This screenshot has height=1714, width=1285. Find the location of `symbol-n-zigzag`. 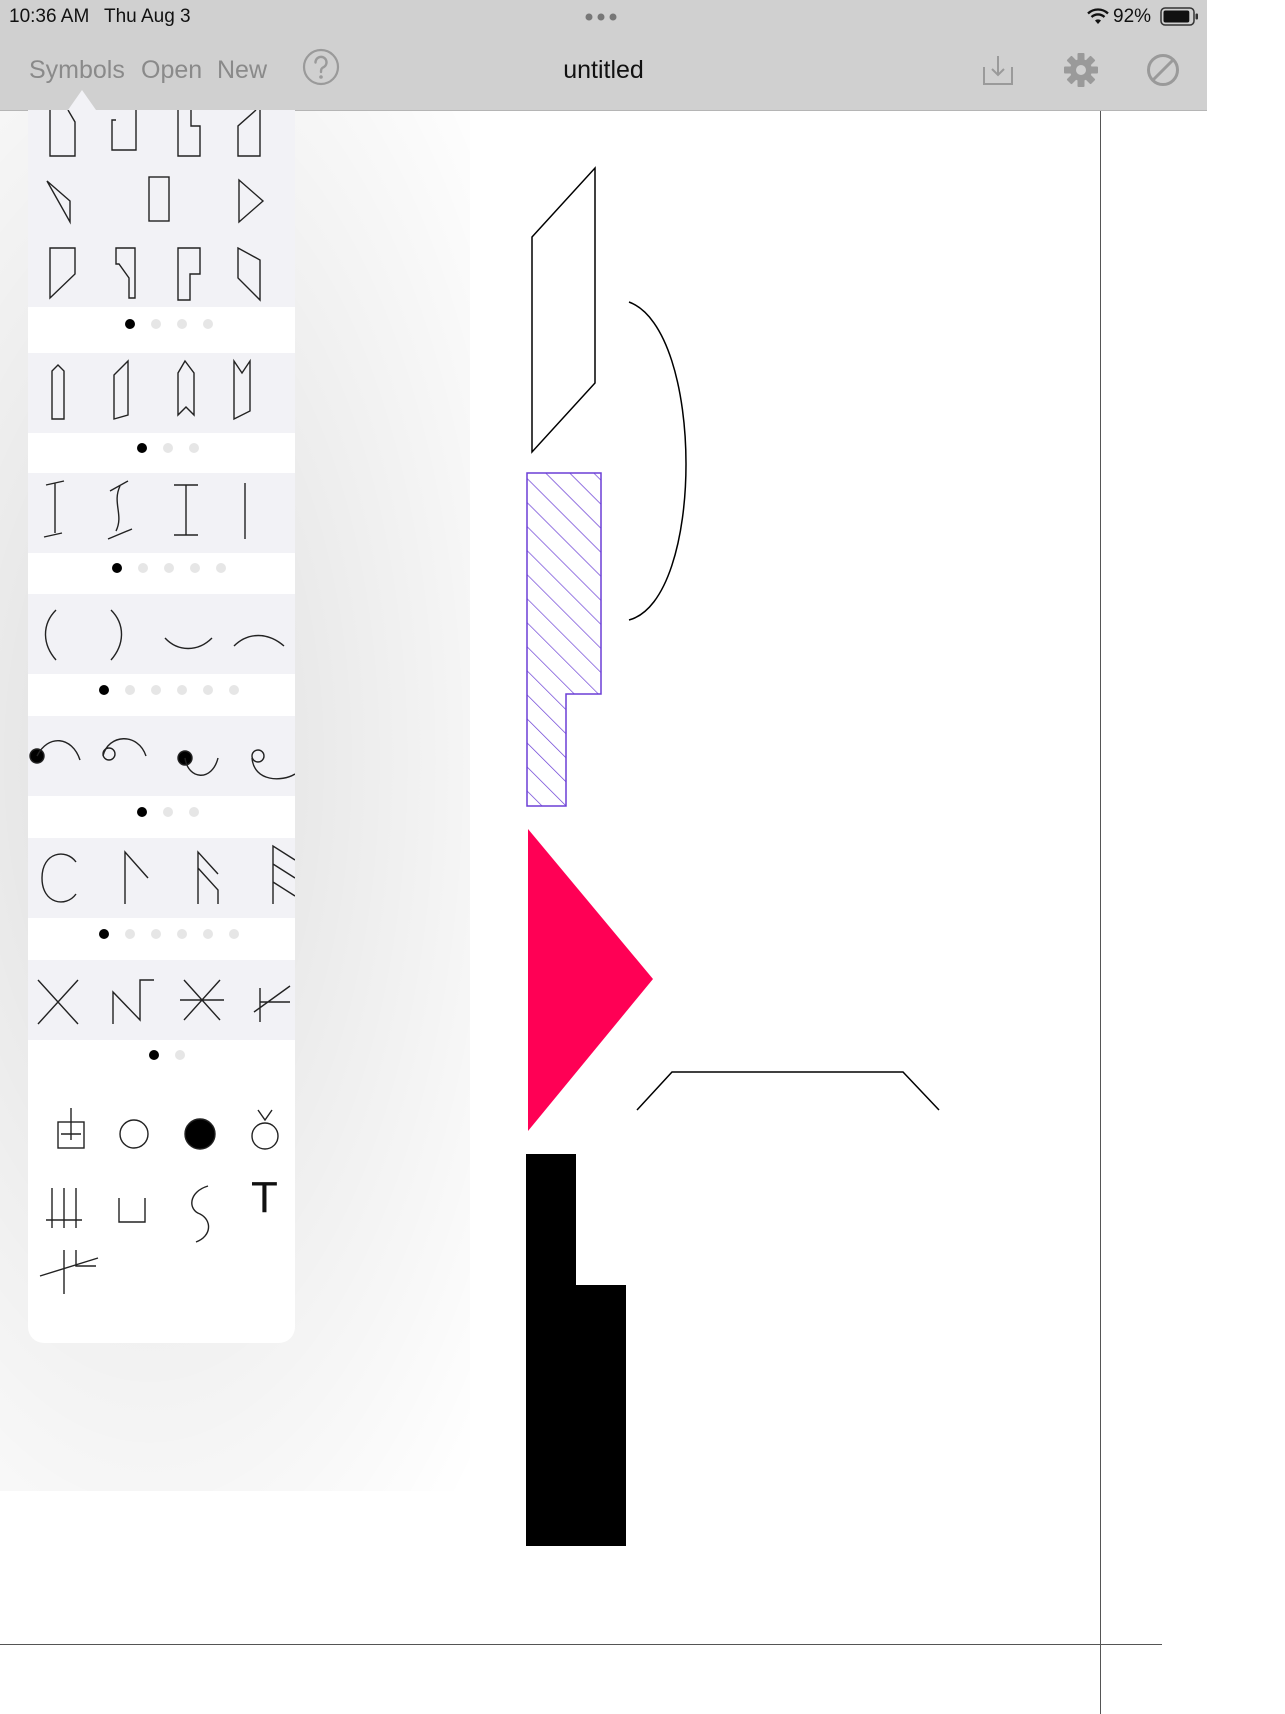

symbol-n-zigzag is located at coordinates (133, 1001).